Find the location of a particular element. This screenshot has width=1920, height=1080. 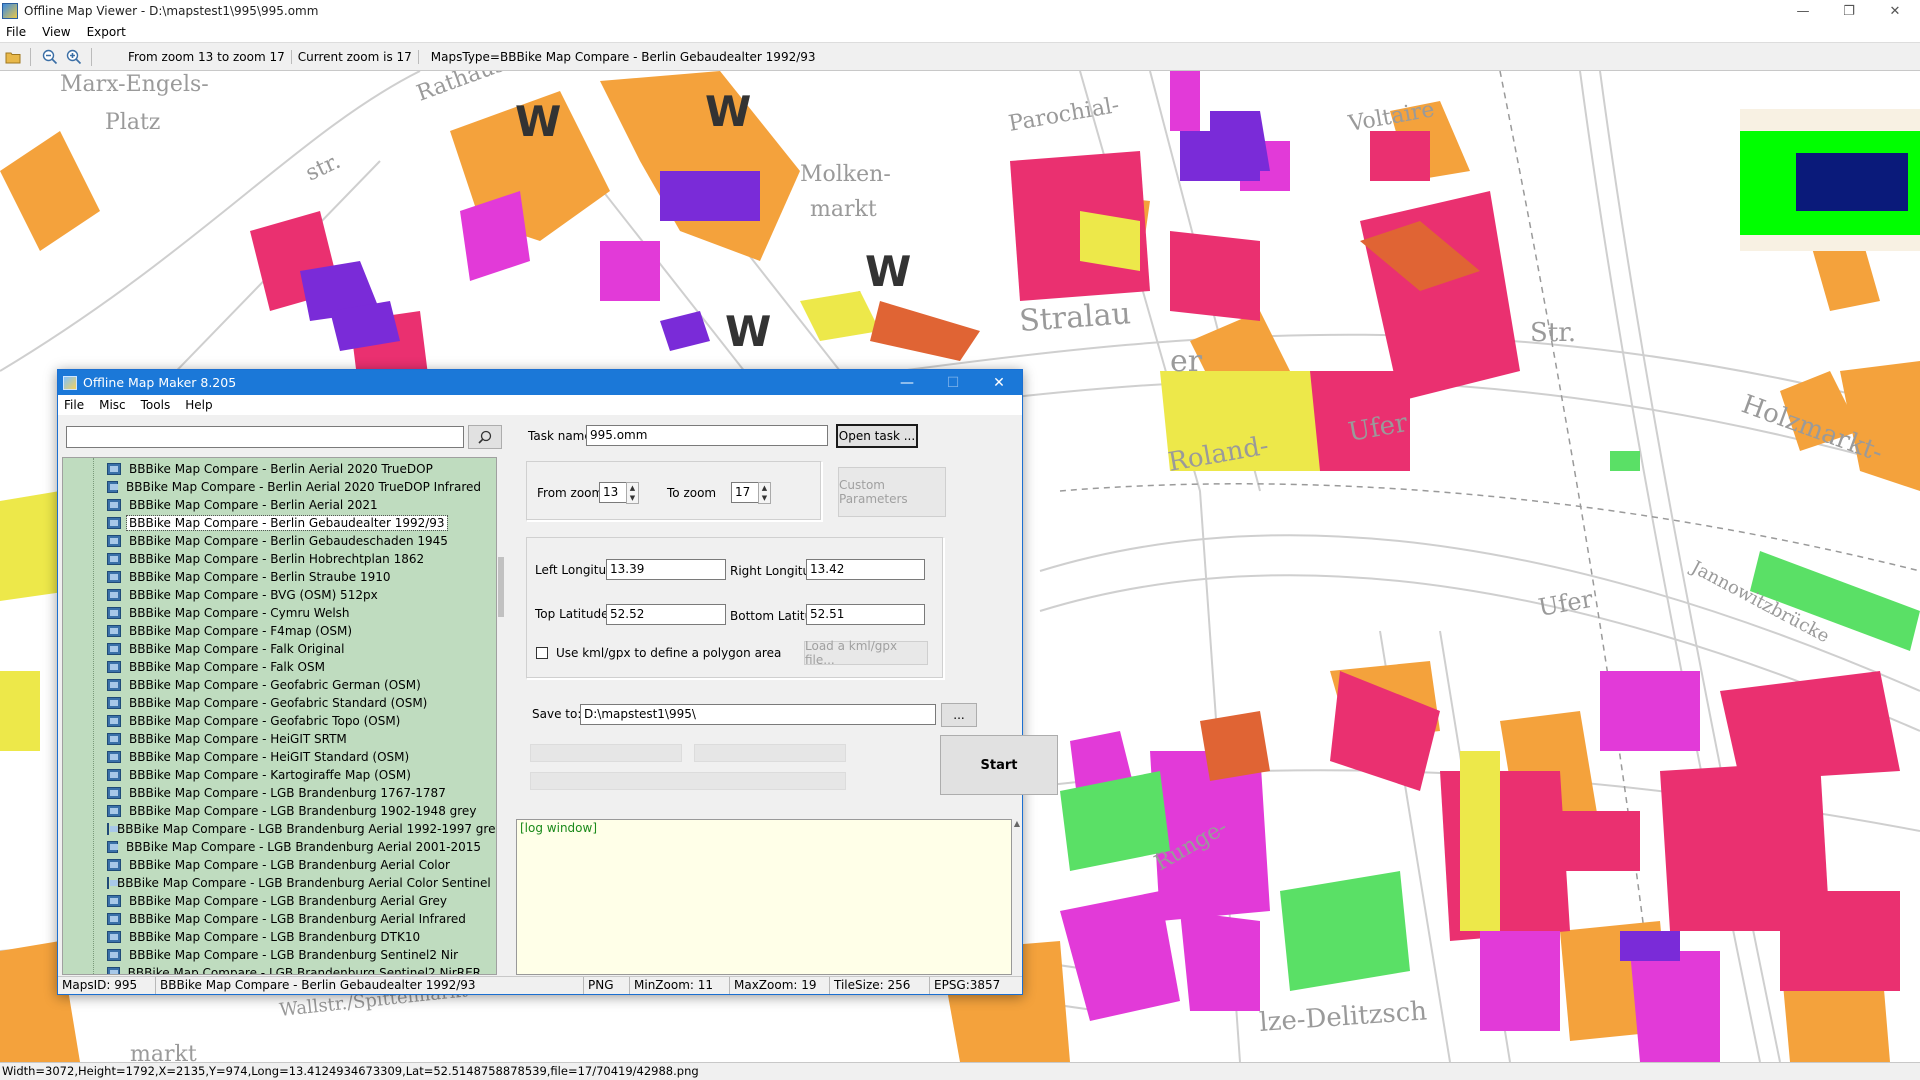

status-maps-id: MapsID: 995 is located at coordinates (107, 985).